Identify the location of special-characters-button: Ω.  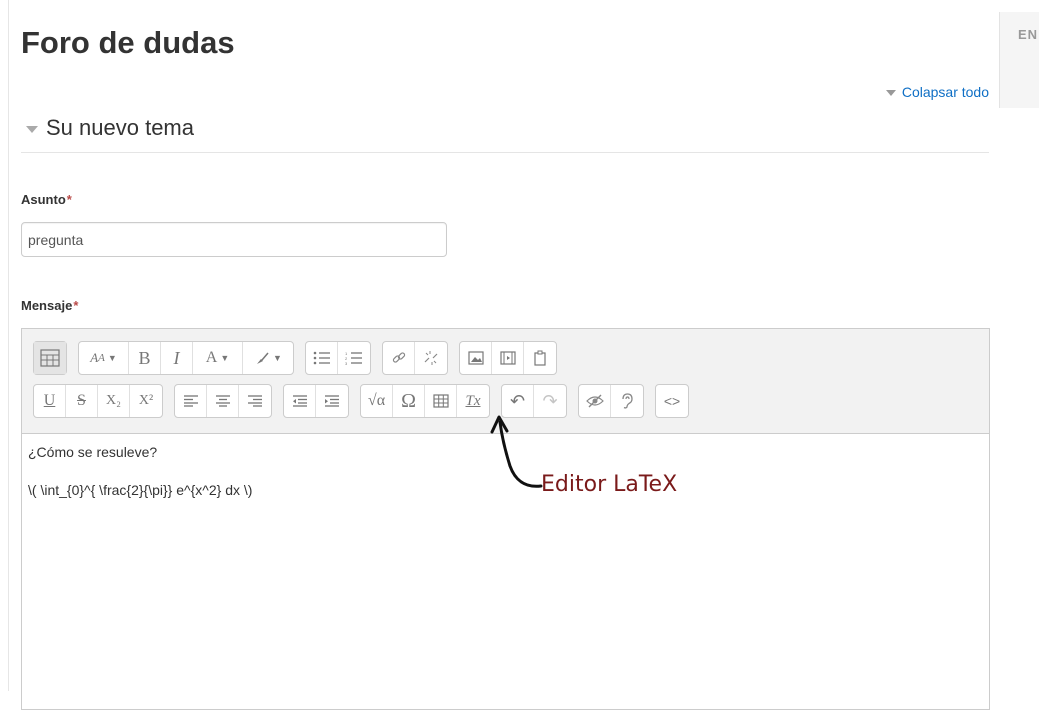
(409, 401).